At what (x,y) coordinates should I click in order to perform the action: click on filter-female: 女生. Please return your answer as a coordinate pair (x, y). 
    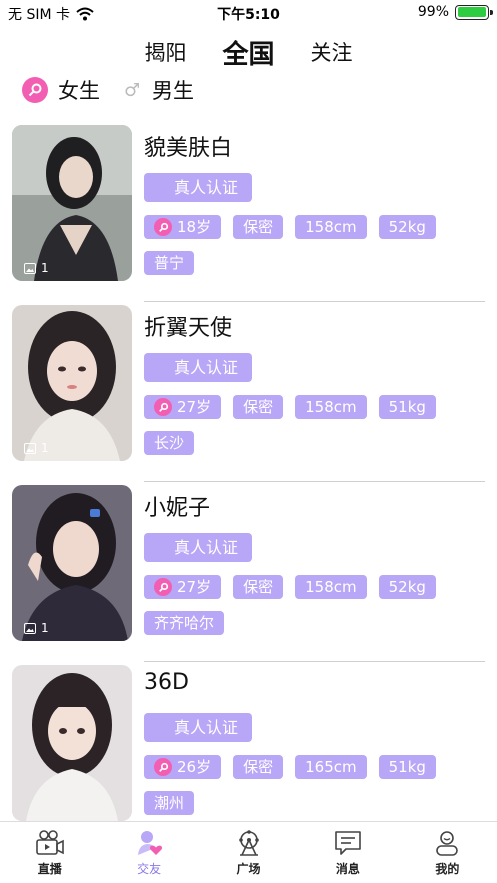
    Looking at the image, I should click on (61, 90).